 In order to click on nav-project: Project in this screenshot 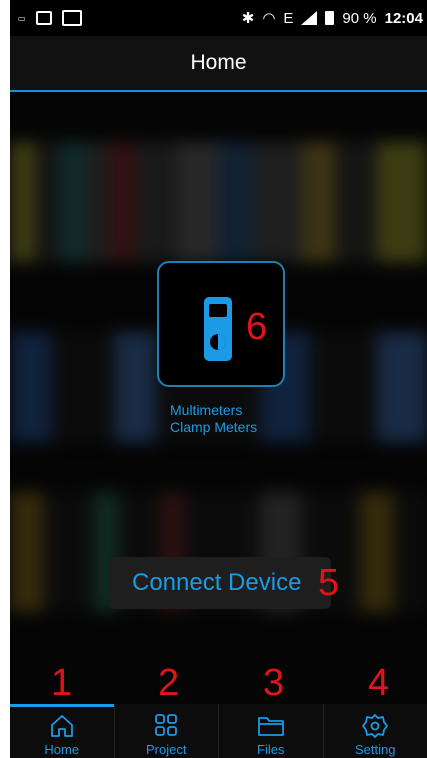, I will do `click(167, 731)`.